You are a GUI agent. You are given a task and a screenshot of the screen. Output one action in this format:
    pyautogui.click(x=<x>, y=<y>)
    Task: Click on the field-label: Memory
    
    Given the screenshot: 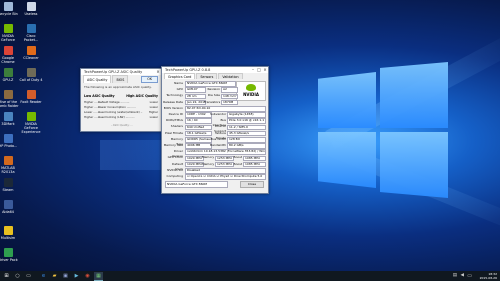 What is the action you would take?
    pyautogui.click(x=208, y=157)
    